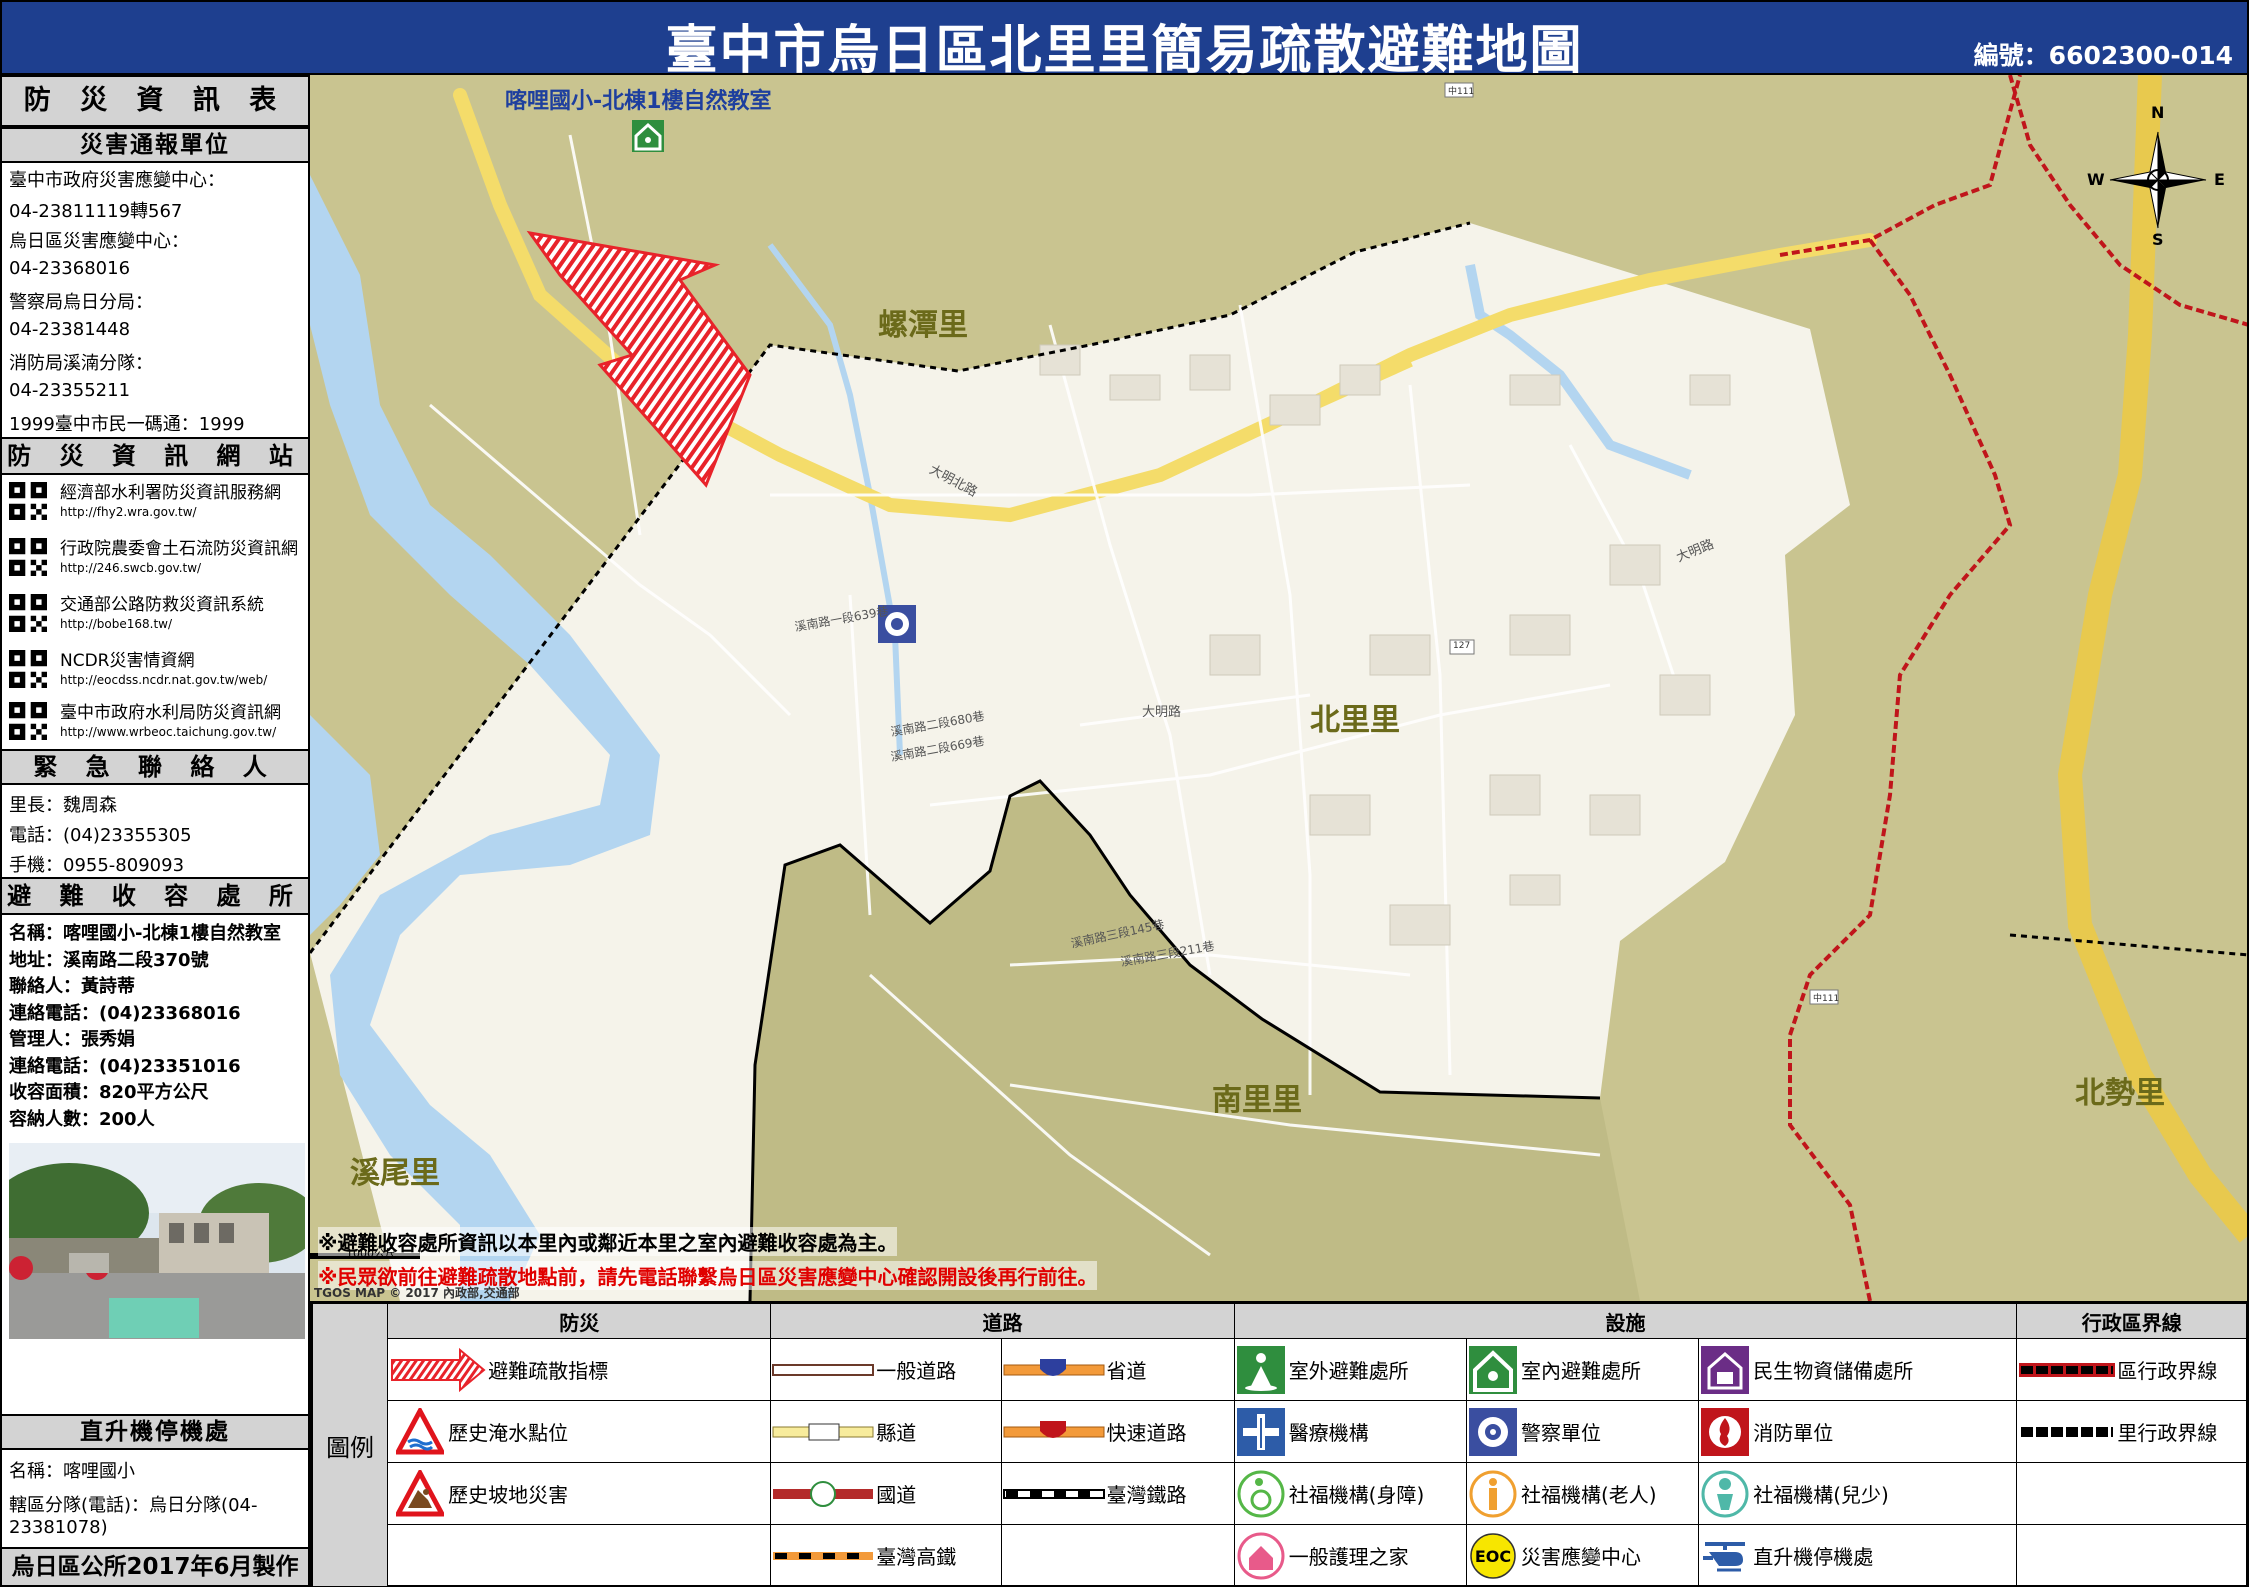  Describe the element at coordinates (2067, 1369) in the screenshot. I see `district-boundary-icon` at that location.